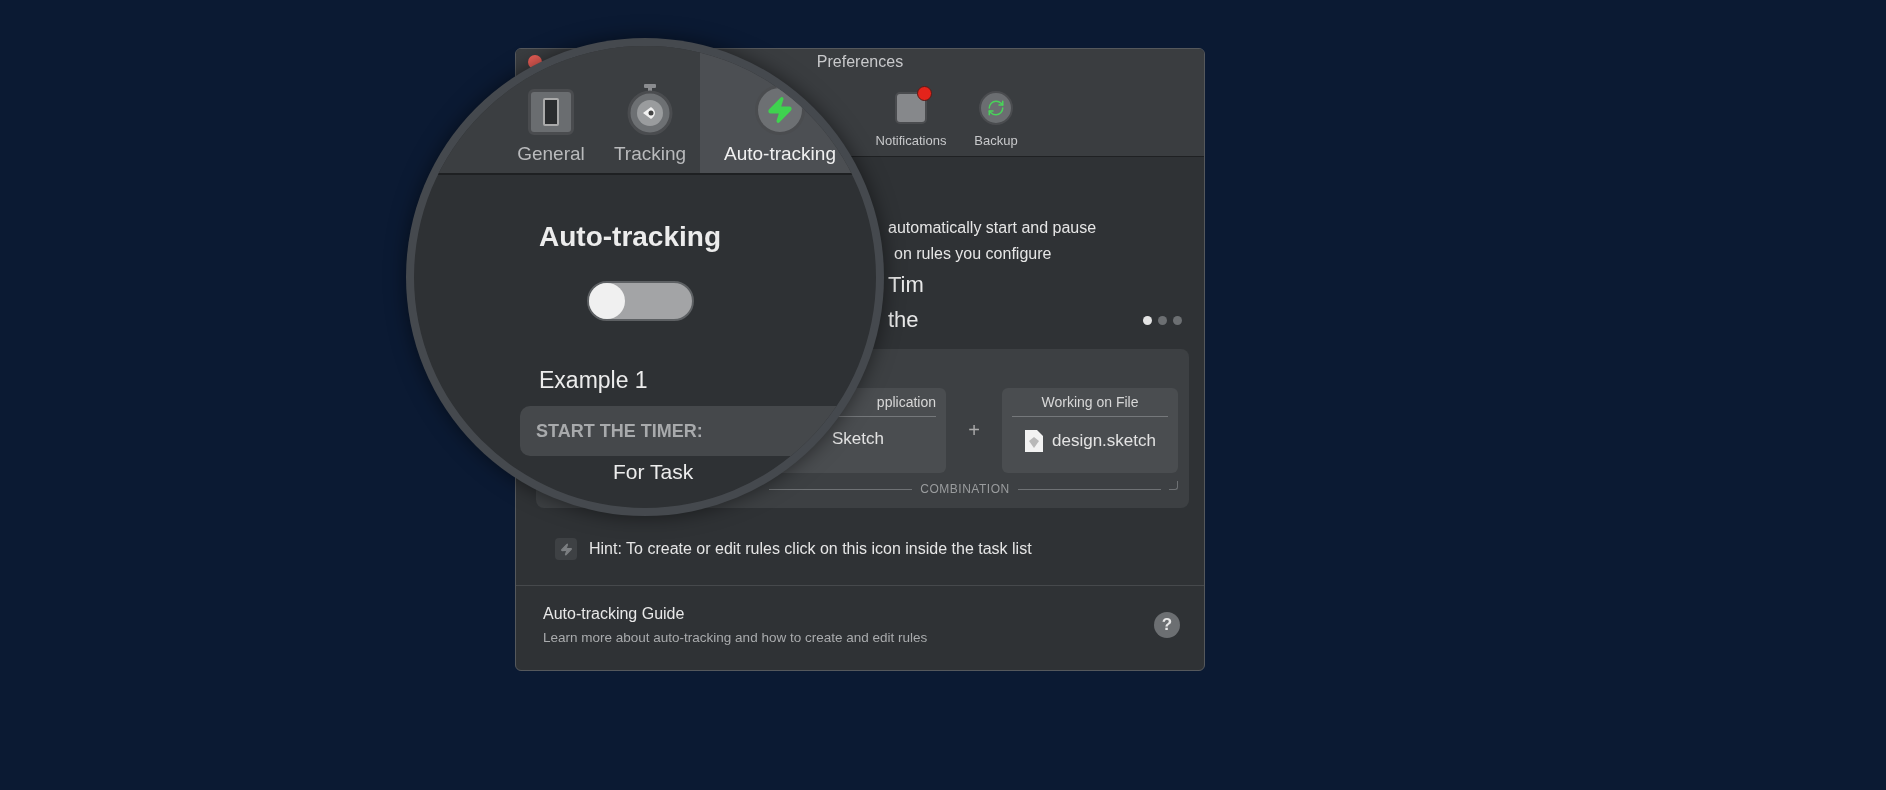 The image size is (1886, 790). What do you see at coordinates (973, 254) in the screenshot?
I see `description-text: on rules you configure` at bounding box center [973, 254].